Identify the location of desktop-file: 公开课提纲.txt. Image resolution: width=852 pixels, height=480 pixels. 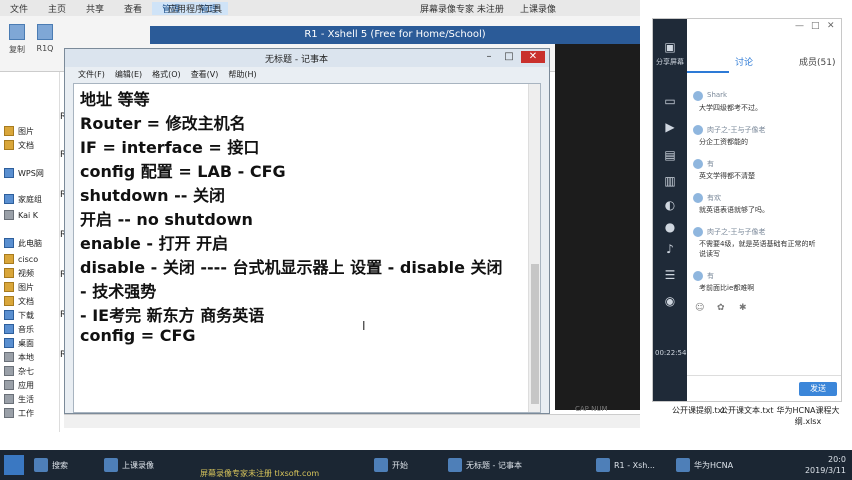
(699, 410).